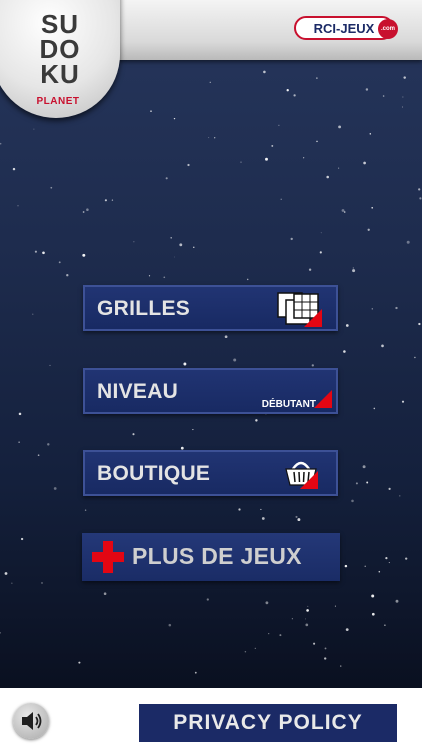 This screenshot has width=422, height=750. Describe the element at coordinates (138, 391) in the screenshot. I see `level-label: NIVEAU` at that location.